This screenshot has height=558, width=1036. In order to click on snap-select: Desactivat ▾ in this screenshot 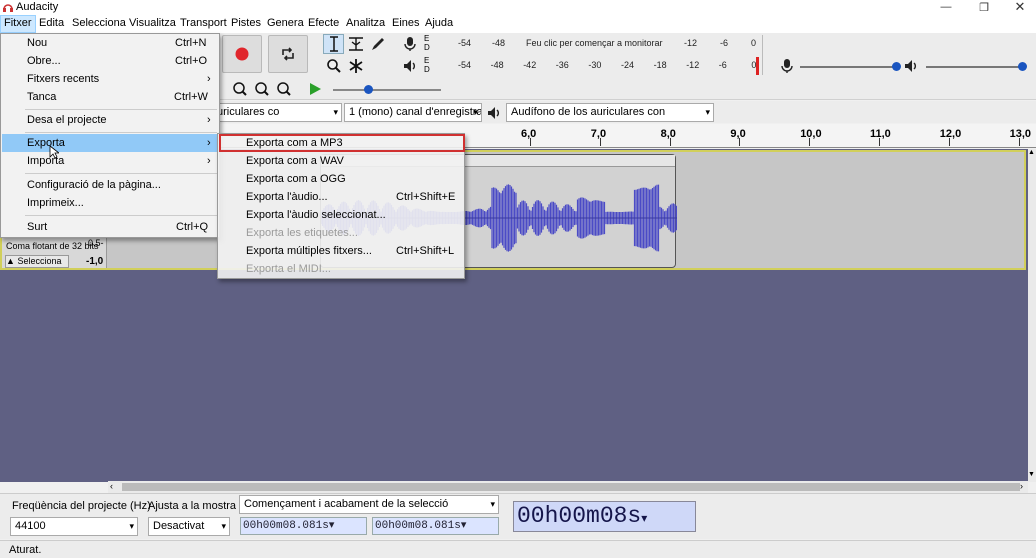, I will do `click(189, 526)`.